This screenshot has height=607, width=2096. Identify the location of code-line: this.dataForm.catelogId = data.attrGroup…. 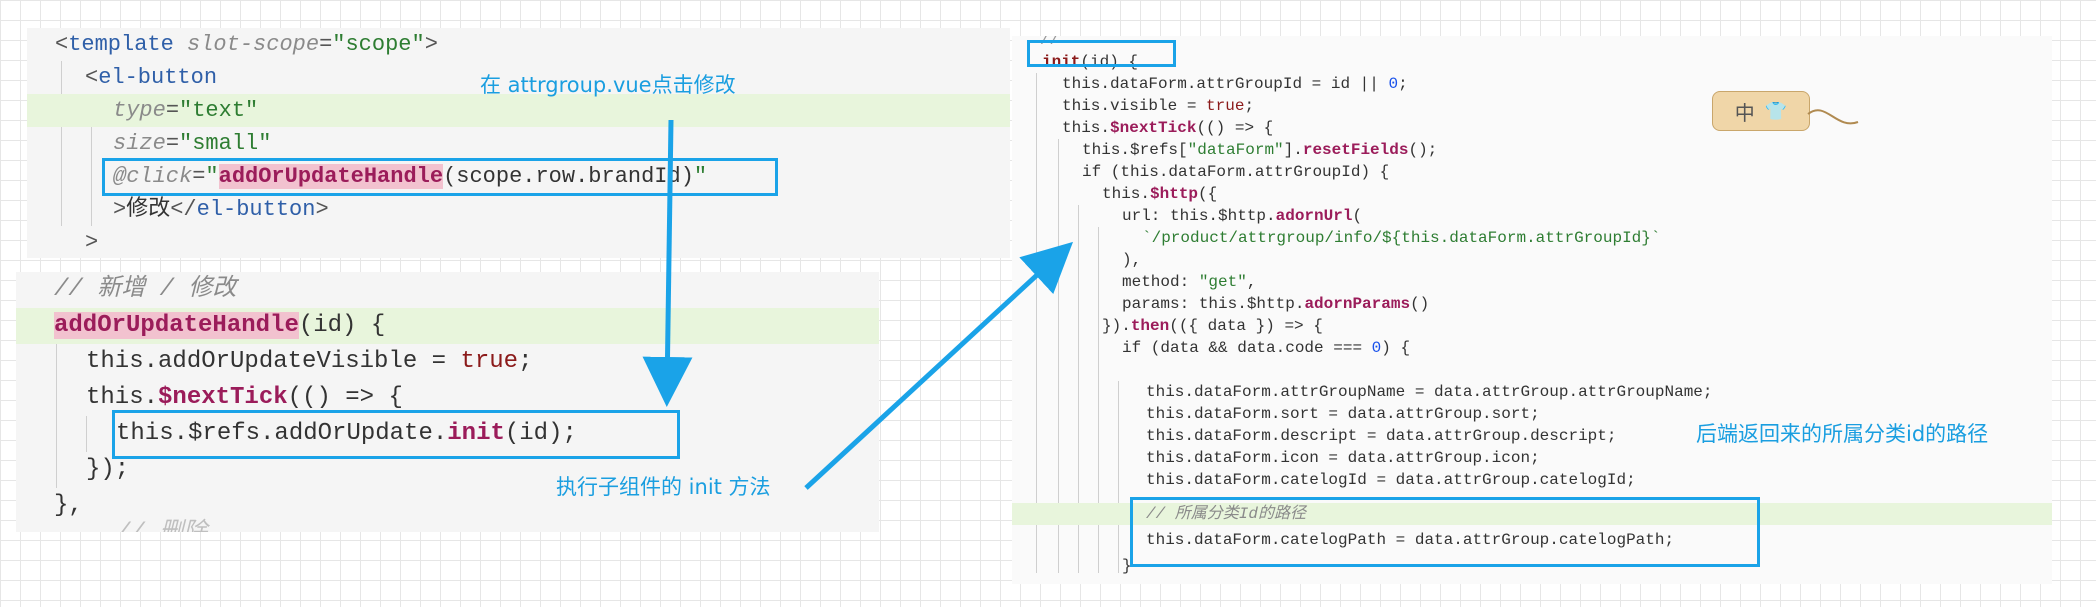
(1391, 480).